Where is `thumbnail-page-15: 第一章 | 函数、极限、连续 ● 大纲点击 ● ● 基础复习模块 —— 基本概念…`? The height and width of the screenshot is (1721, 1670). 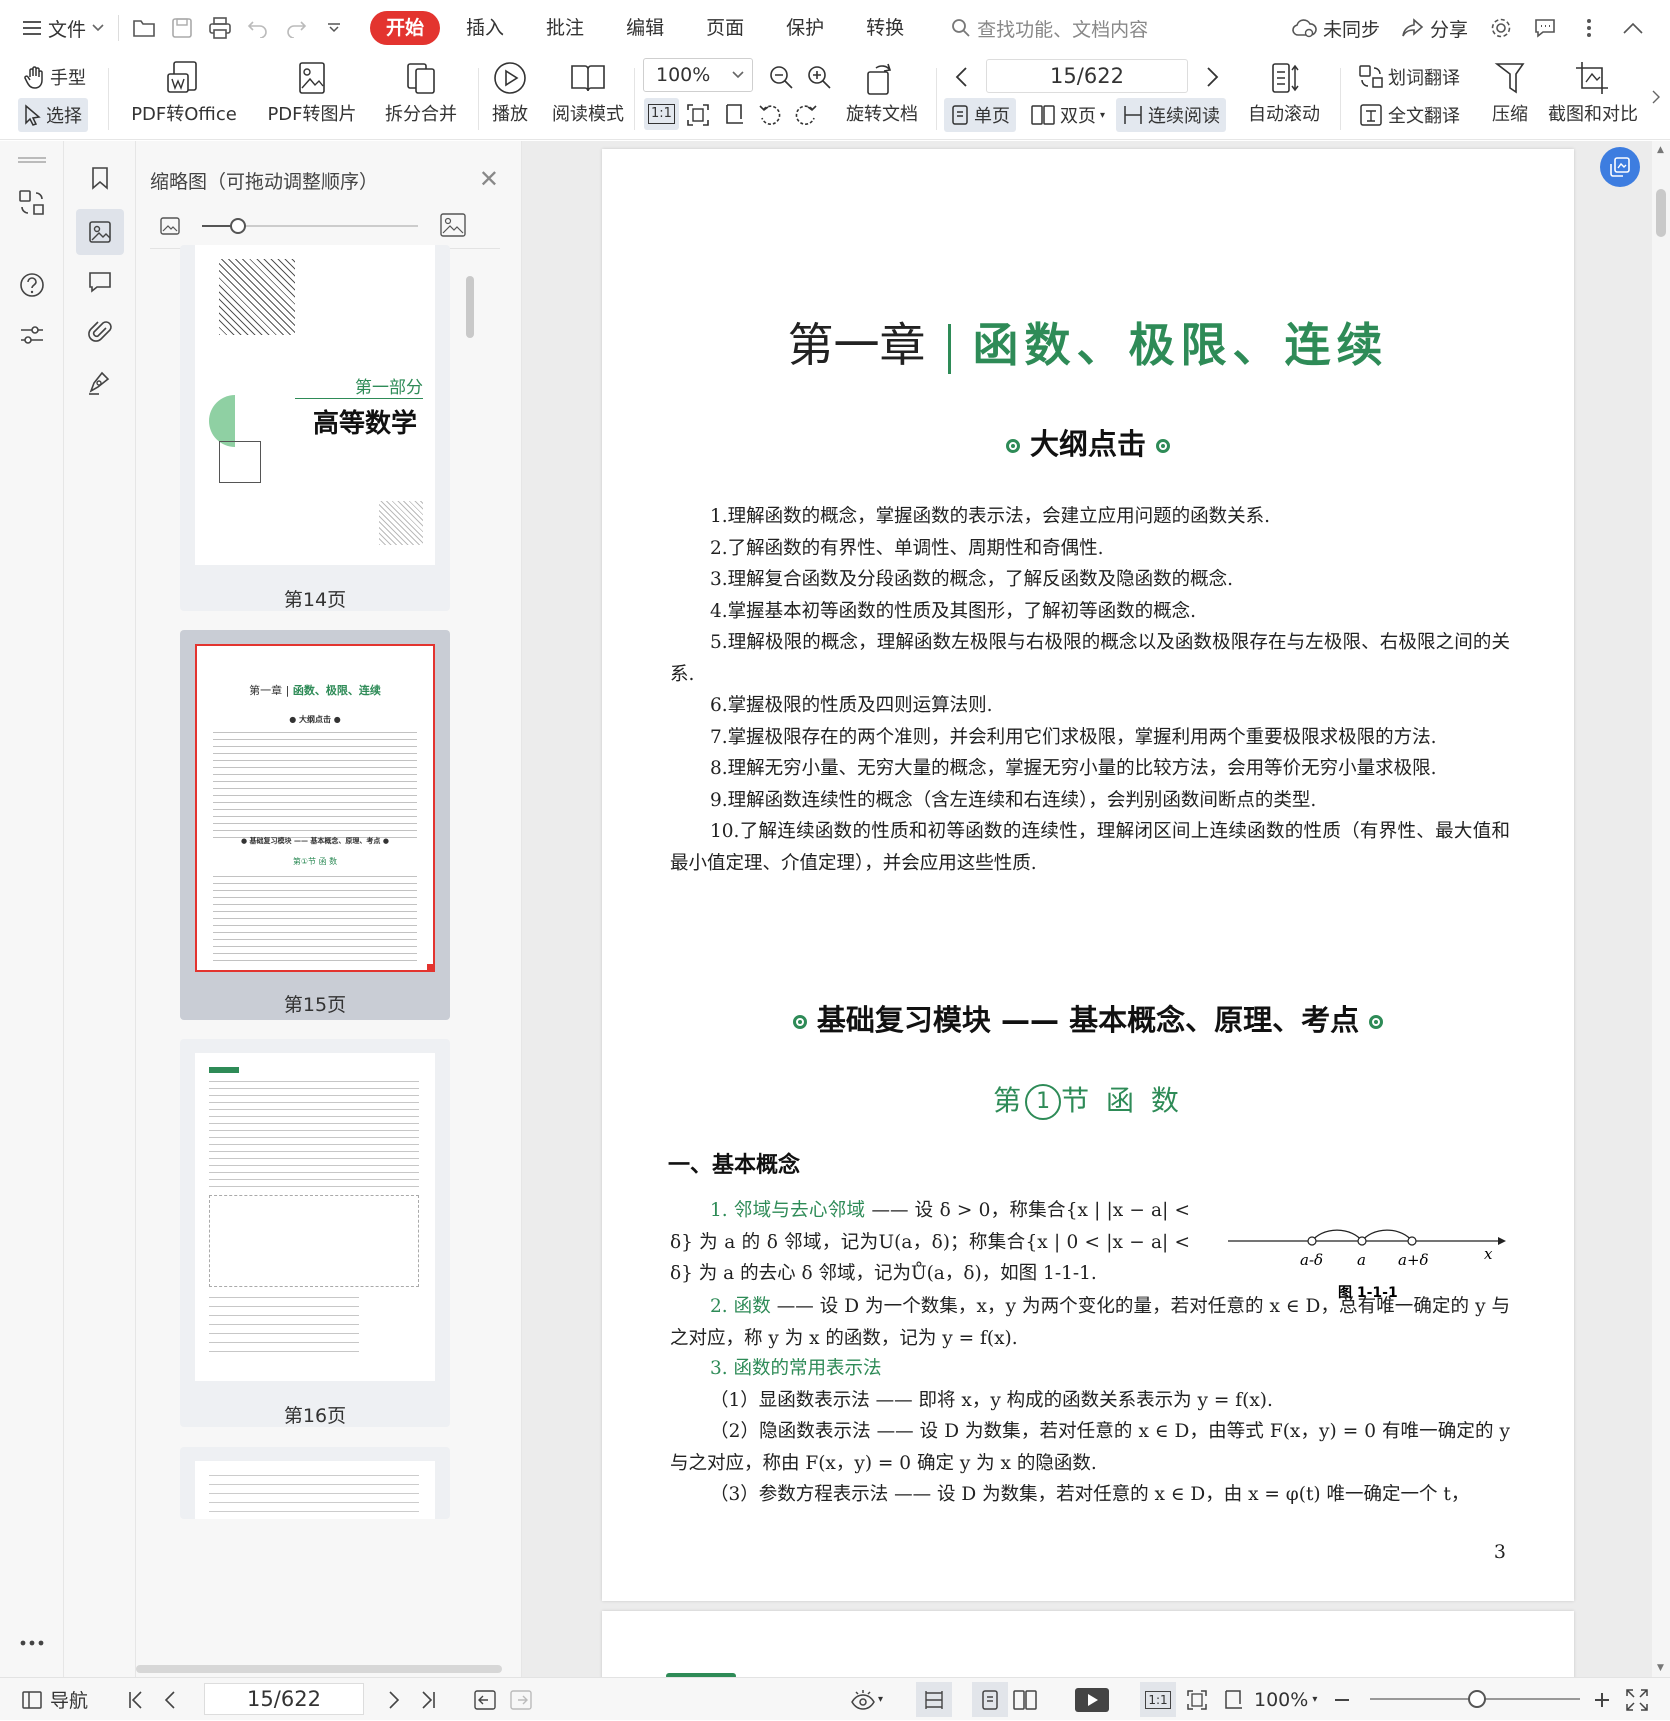
thumbnail-page-15: 第一章 | 函数、极限、连续 ● 大纲点击 ● ● 基础复习模块 —— 基本概念… is located at coordinates (315, 825).